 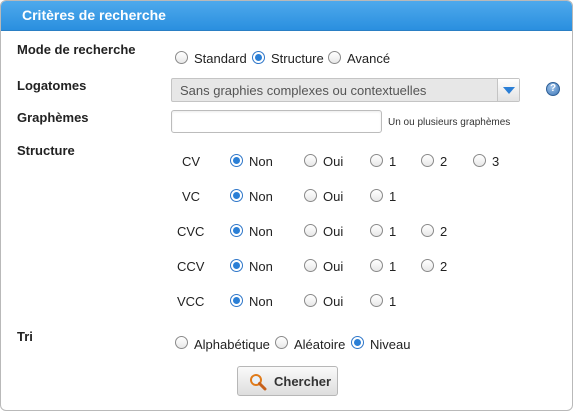 What do you see at coordinates (181, 57) in the screenshot?
I see `mode-standard-radio` at bounding box center [181, 57].